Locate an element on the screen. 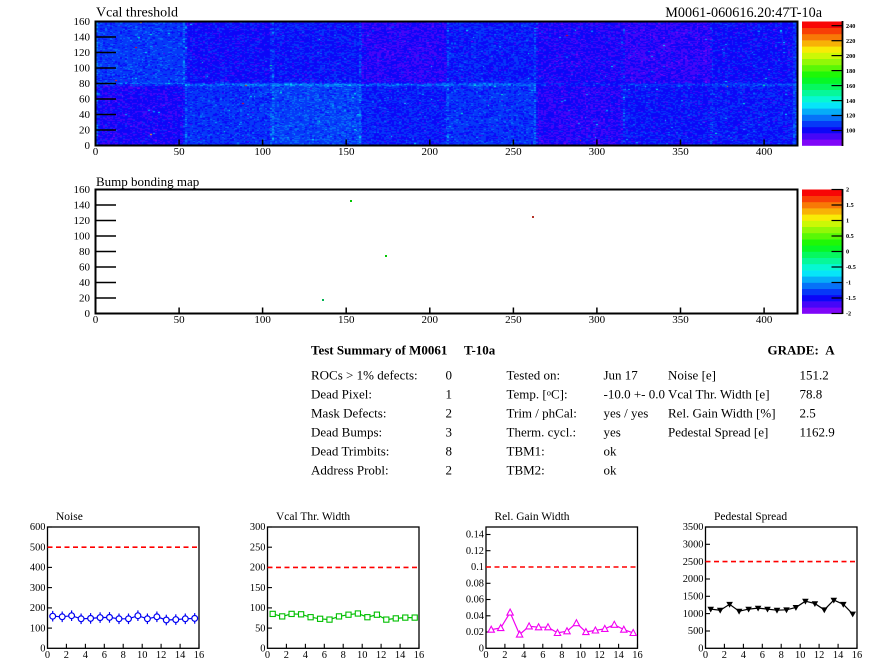 The height and width of the screenshot is (672, 896). svg-text: TBM1: is located at coordinates (526, 451).